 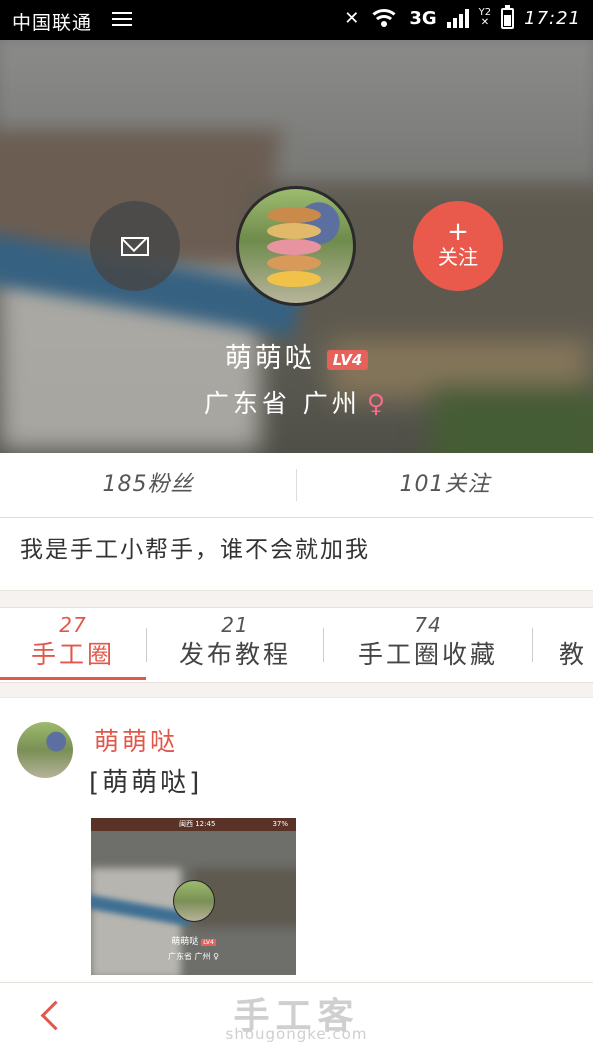 I want to click on post-image-location: 广东省 广州 ♀, so click(x=193, y=956).